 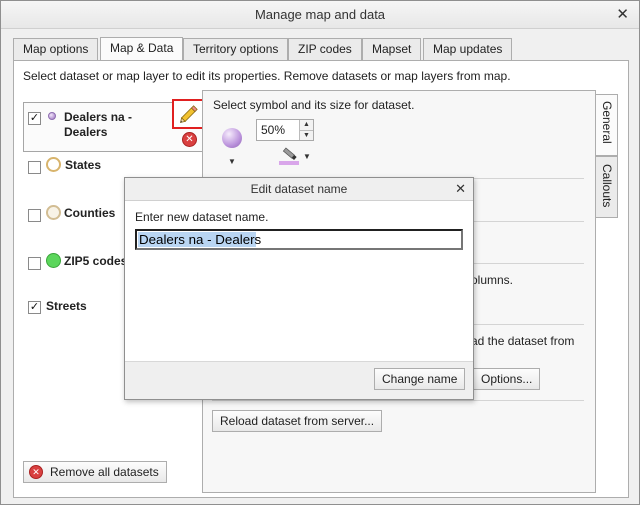 I want to click on remove-all-datasets-button: ✕ Remove all datasets, so click(x=95, y=472).